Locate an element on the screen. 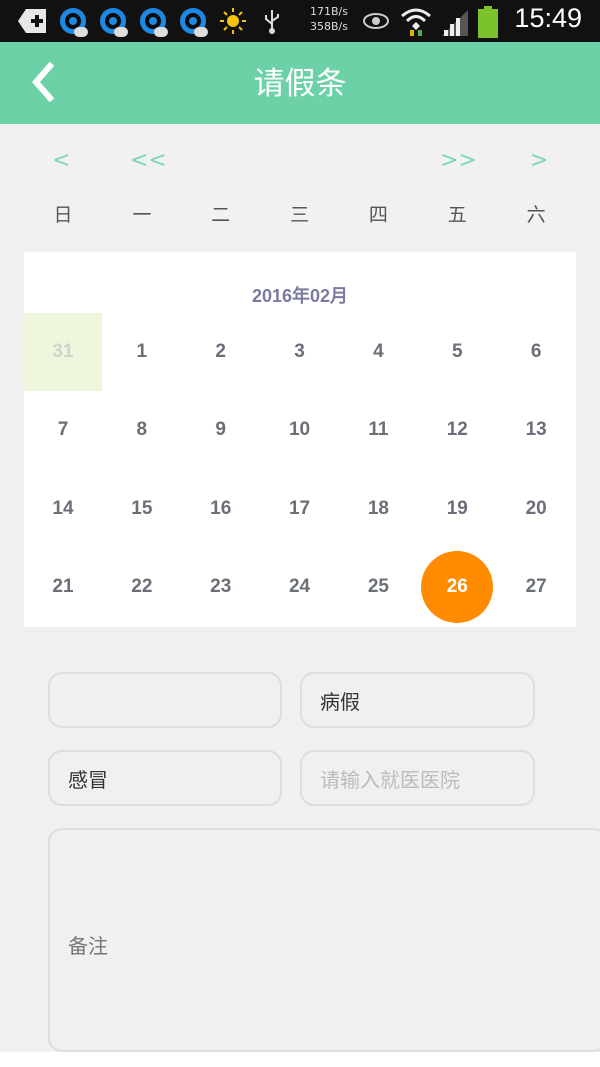  day-number: 13 is located at coordinates (536, 430).